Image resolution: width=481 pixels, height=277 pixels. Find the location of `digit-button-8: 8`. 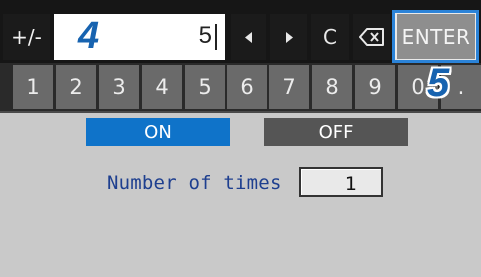

digit-button-8: 8 is located at coordinates (332, 87).